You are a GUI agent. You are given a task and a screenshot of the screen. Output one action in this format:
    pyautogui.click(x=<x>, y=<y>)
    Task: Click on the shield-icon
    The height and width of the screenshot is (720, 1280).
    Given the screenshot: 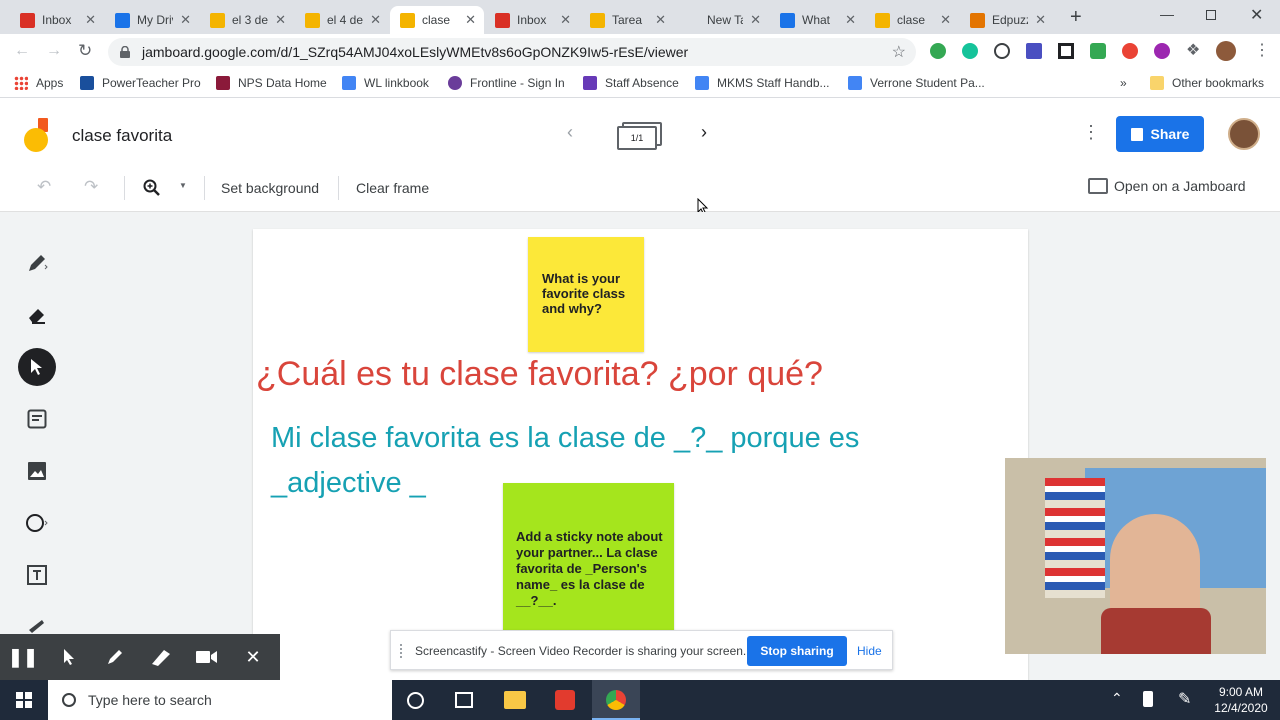 What is the action you would take?
    pyautogui.click(x=1002, y=51)
    